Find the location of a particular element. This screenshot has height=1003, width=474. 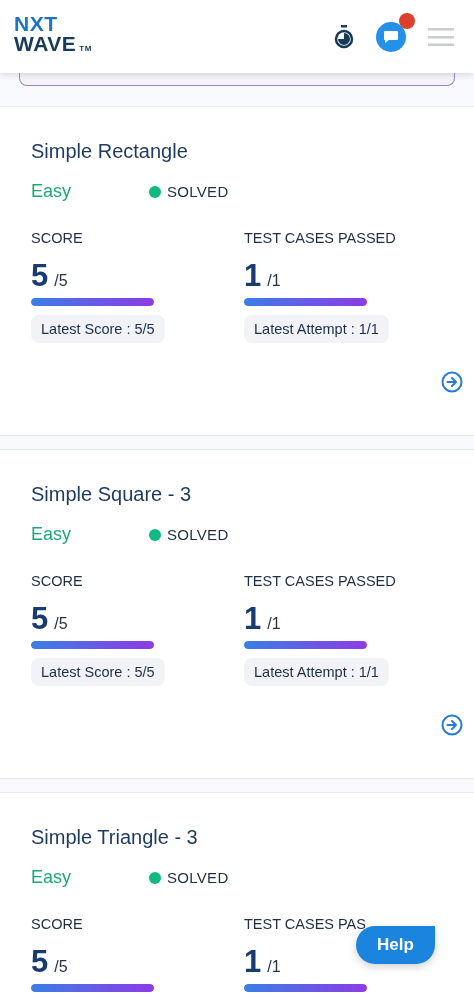

chat-button is located at coordinates (391, 36).